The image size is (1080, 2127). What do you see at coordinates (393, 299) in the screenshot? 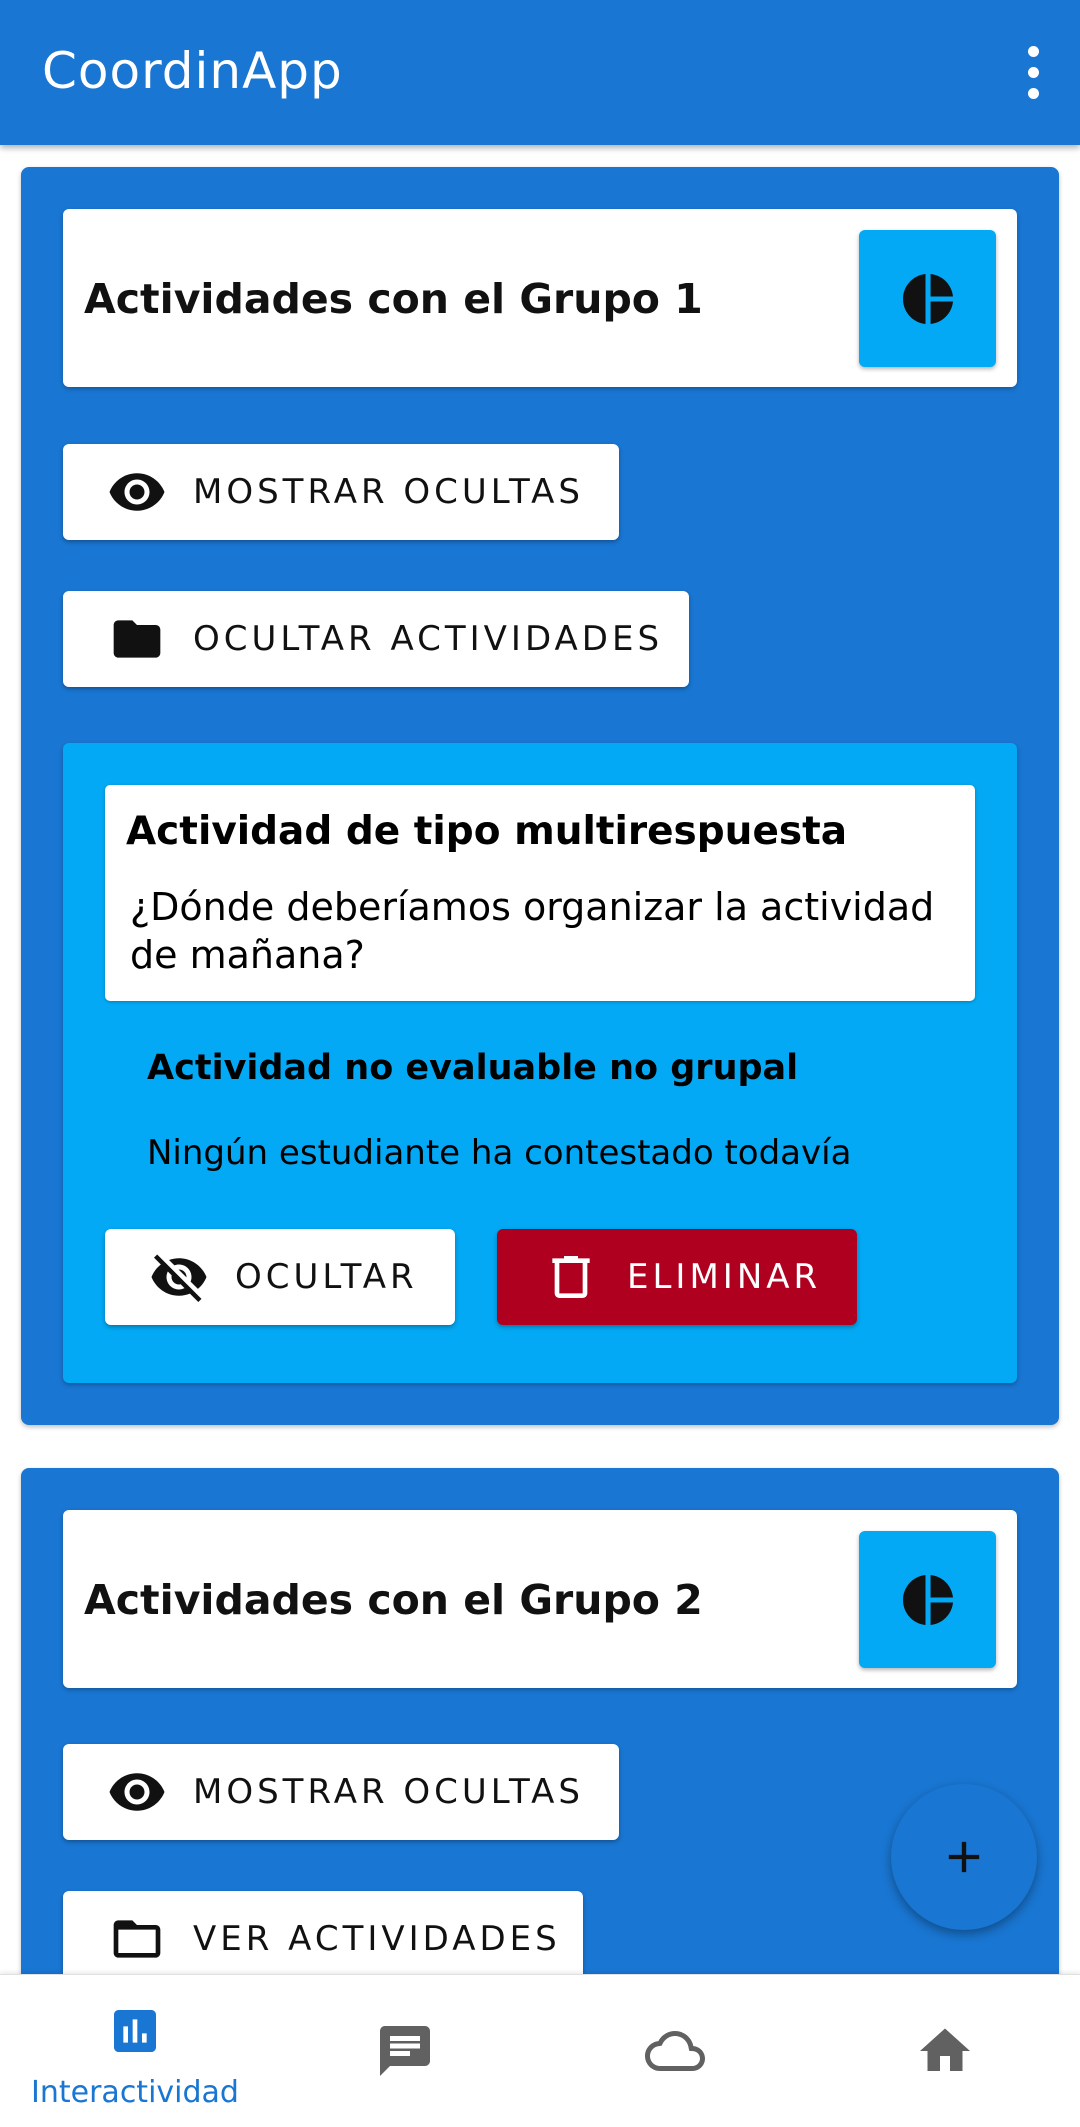
I see `group-title: Actividades con el Grupo 1` at bounding box center [393, 299].